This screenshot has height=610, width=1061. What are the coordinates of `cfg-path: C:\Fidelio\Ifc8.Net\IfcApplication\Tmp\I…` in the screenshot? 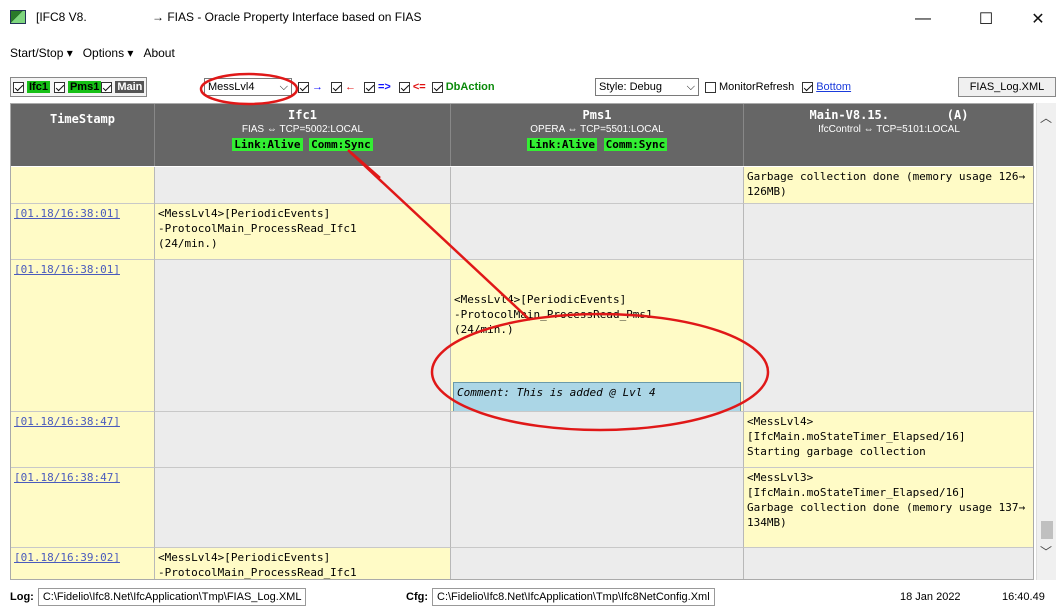 It's located at (573, 597).